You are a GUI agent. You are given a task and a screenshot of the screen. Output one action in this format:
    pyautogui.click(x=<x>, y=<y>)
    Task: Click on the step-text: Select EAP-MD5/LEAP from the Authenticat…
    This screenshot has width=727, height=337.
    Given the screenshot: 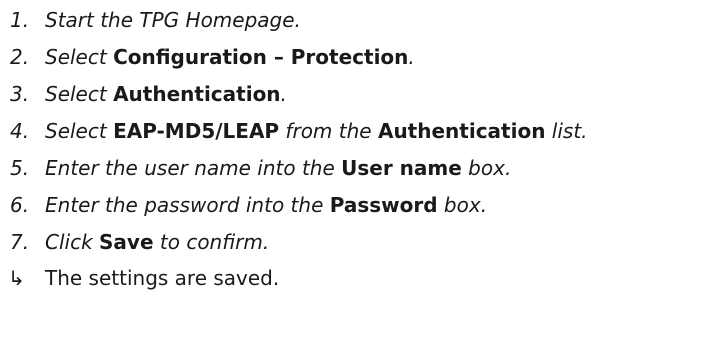 What is the action you would take?
    pyautogui.click(x=316, y=131)
    